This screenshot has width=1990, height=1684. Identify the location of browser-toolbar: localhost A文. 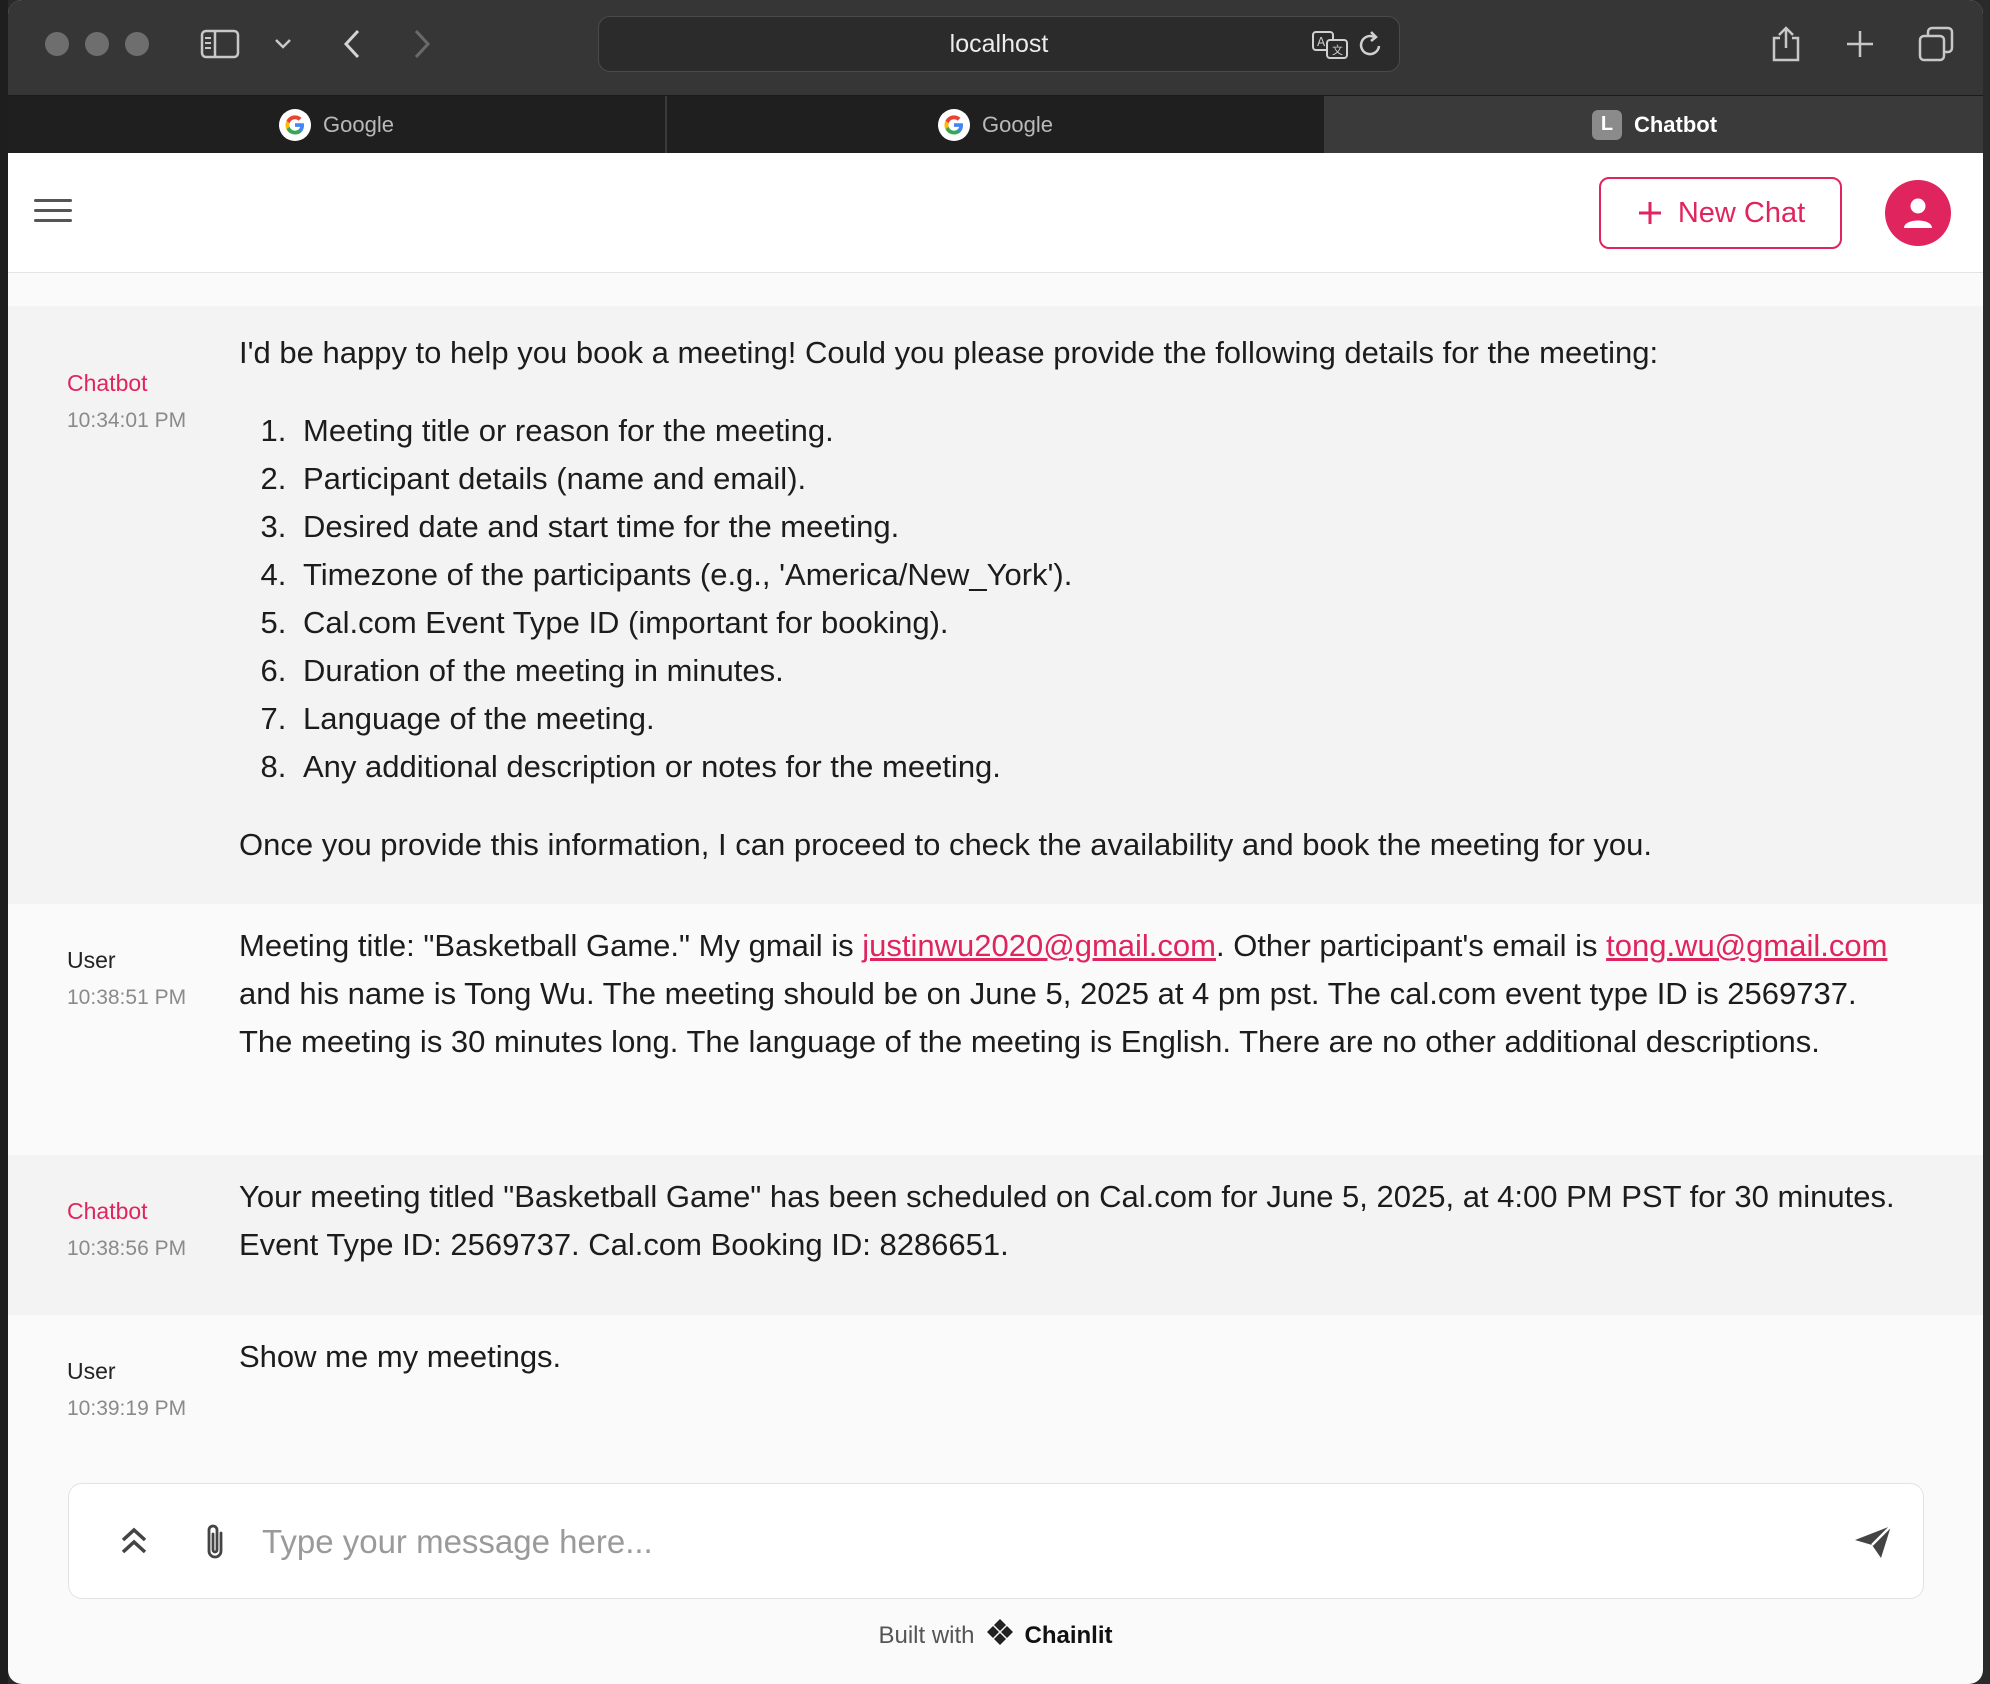
(995, 48).